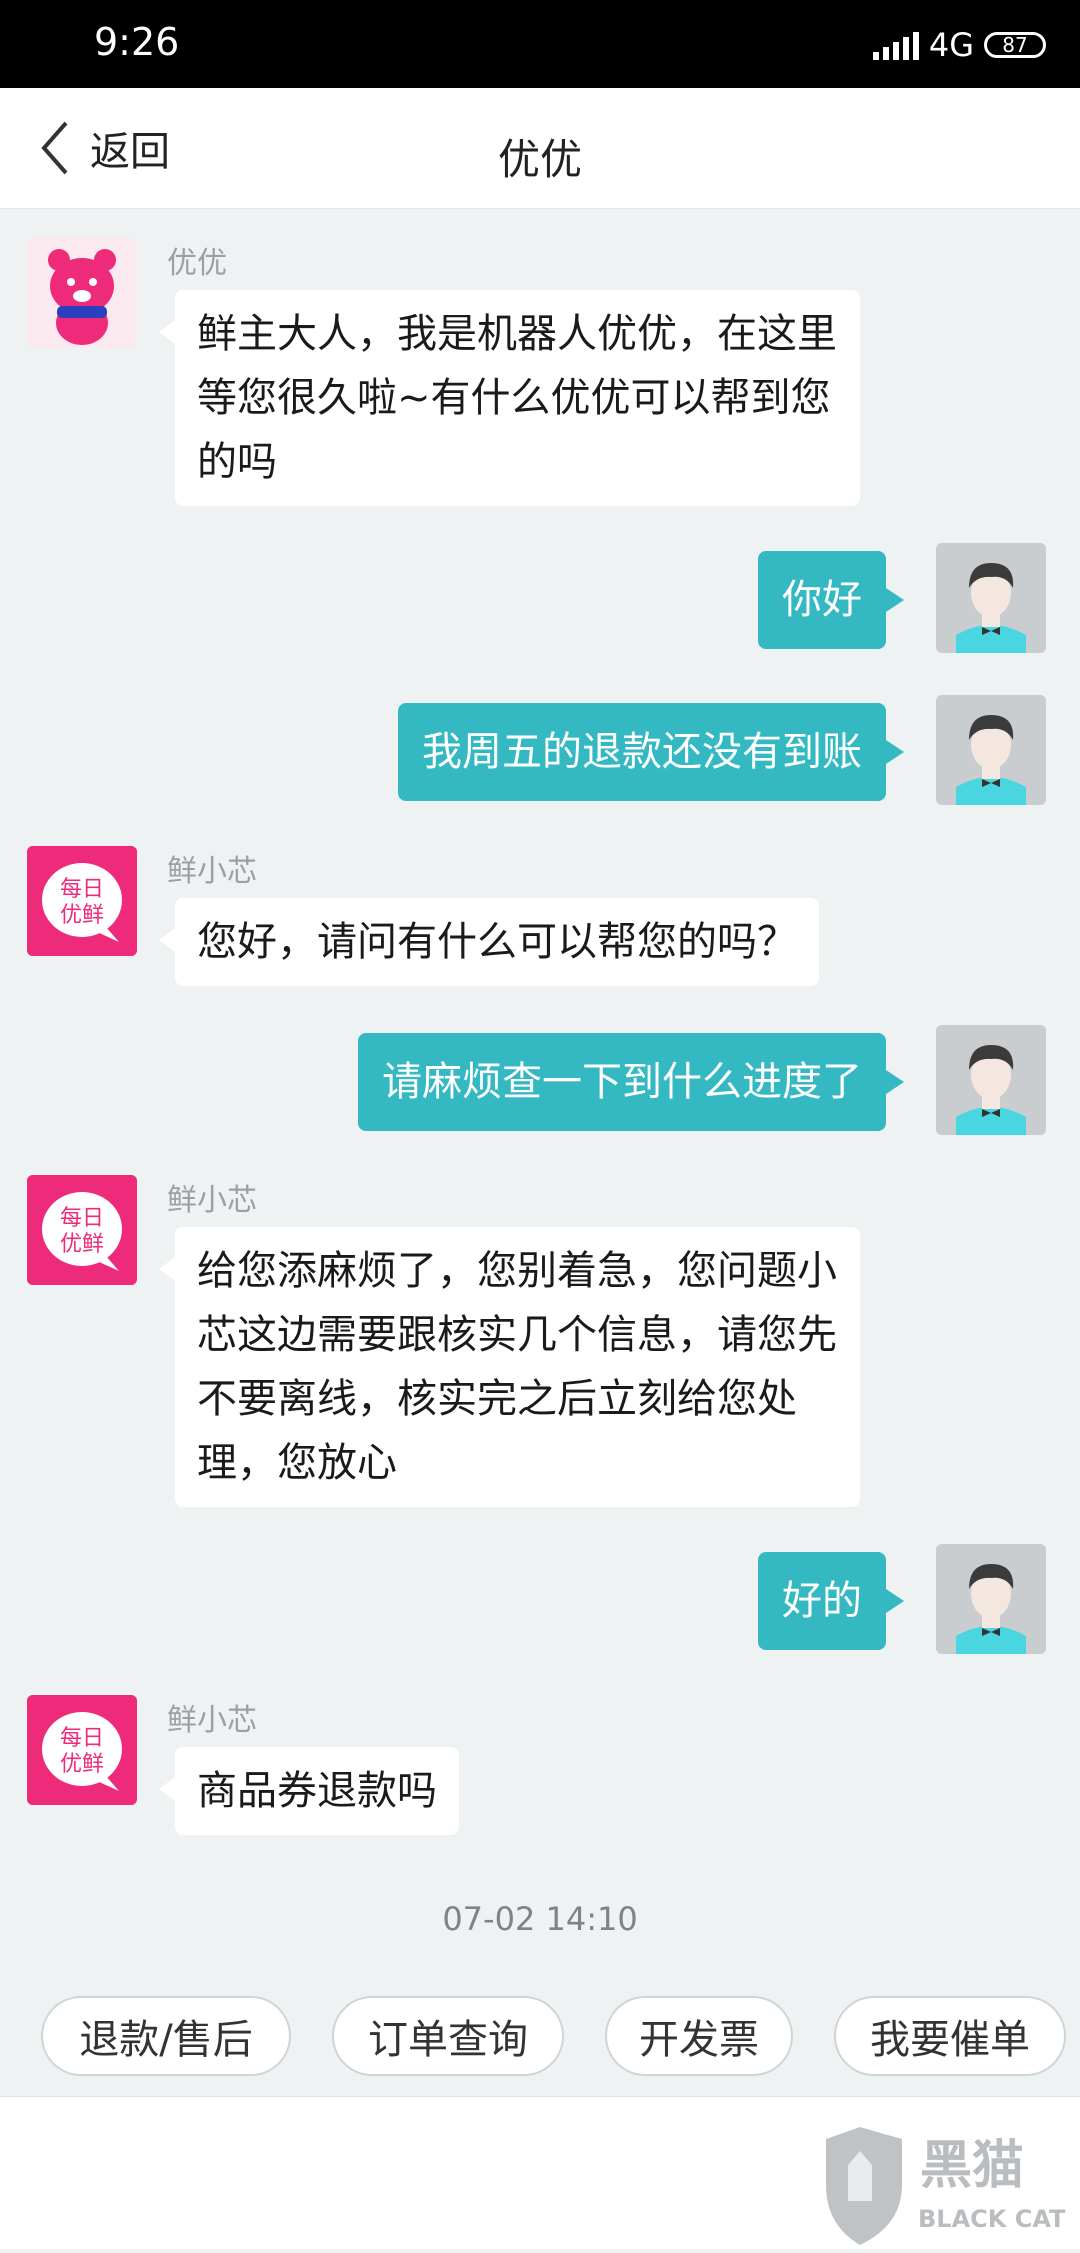 This screenshot has height=2253, width=1080. What do you see at coordinates (831, 600) in the screenshot?
I see `message-bubble: 你好` at bounding box center [831, 600].